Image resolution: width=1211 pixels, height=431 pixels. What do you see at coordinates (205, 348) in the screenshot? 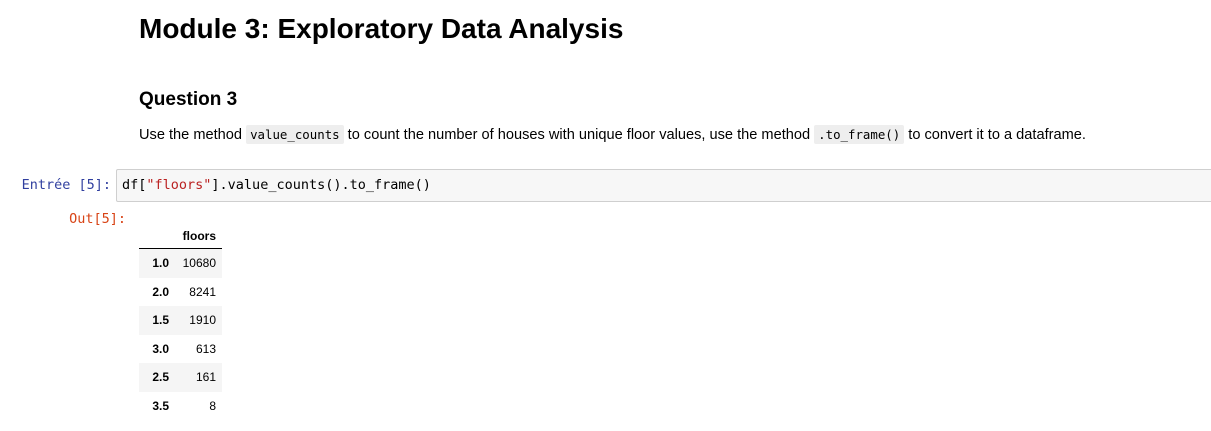
I see `row-value: 613` at bounding box center [205, 348].